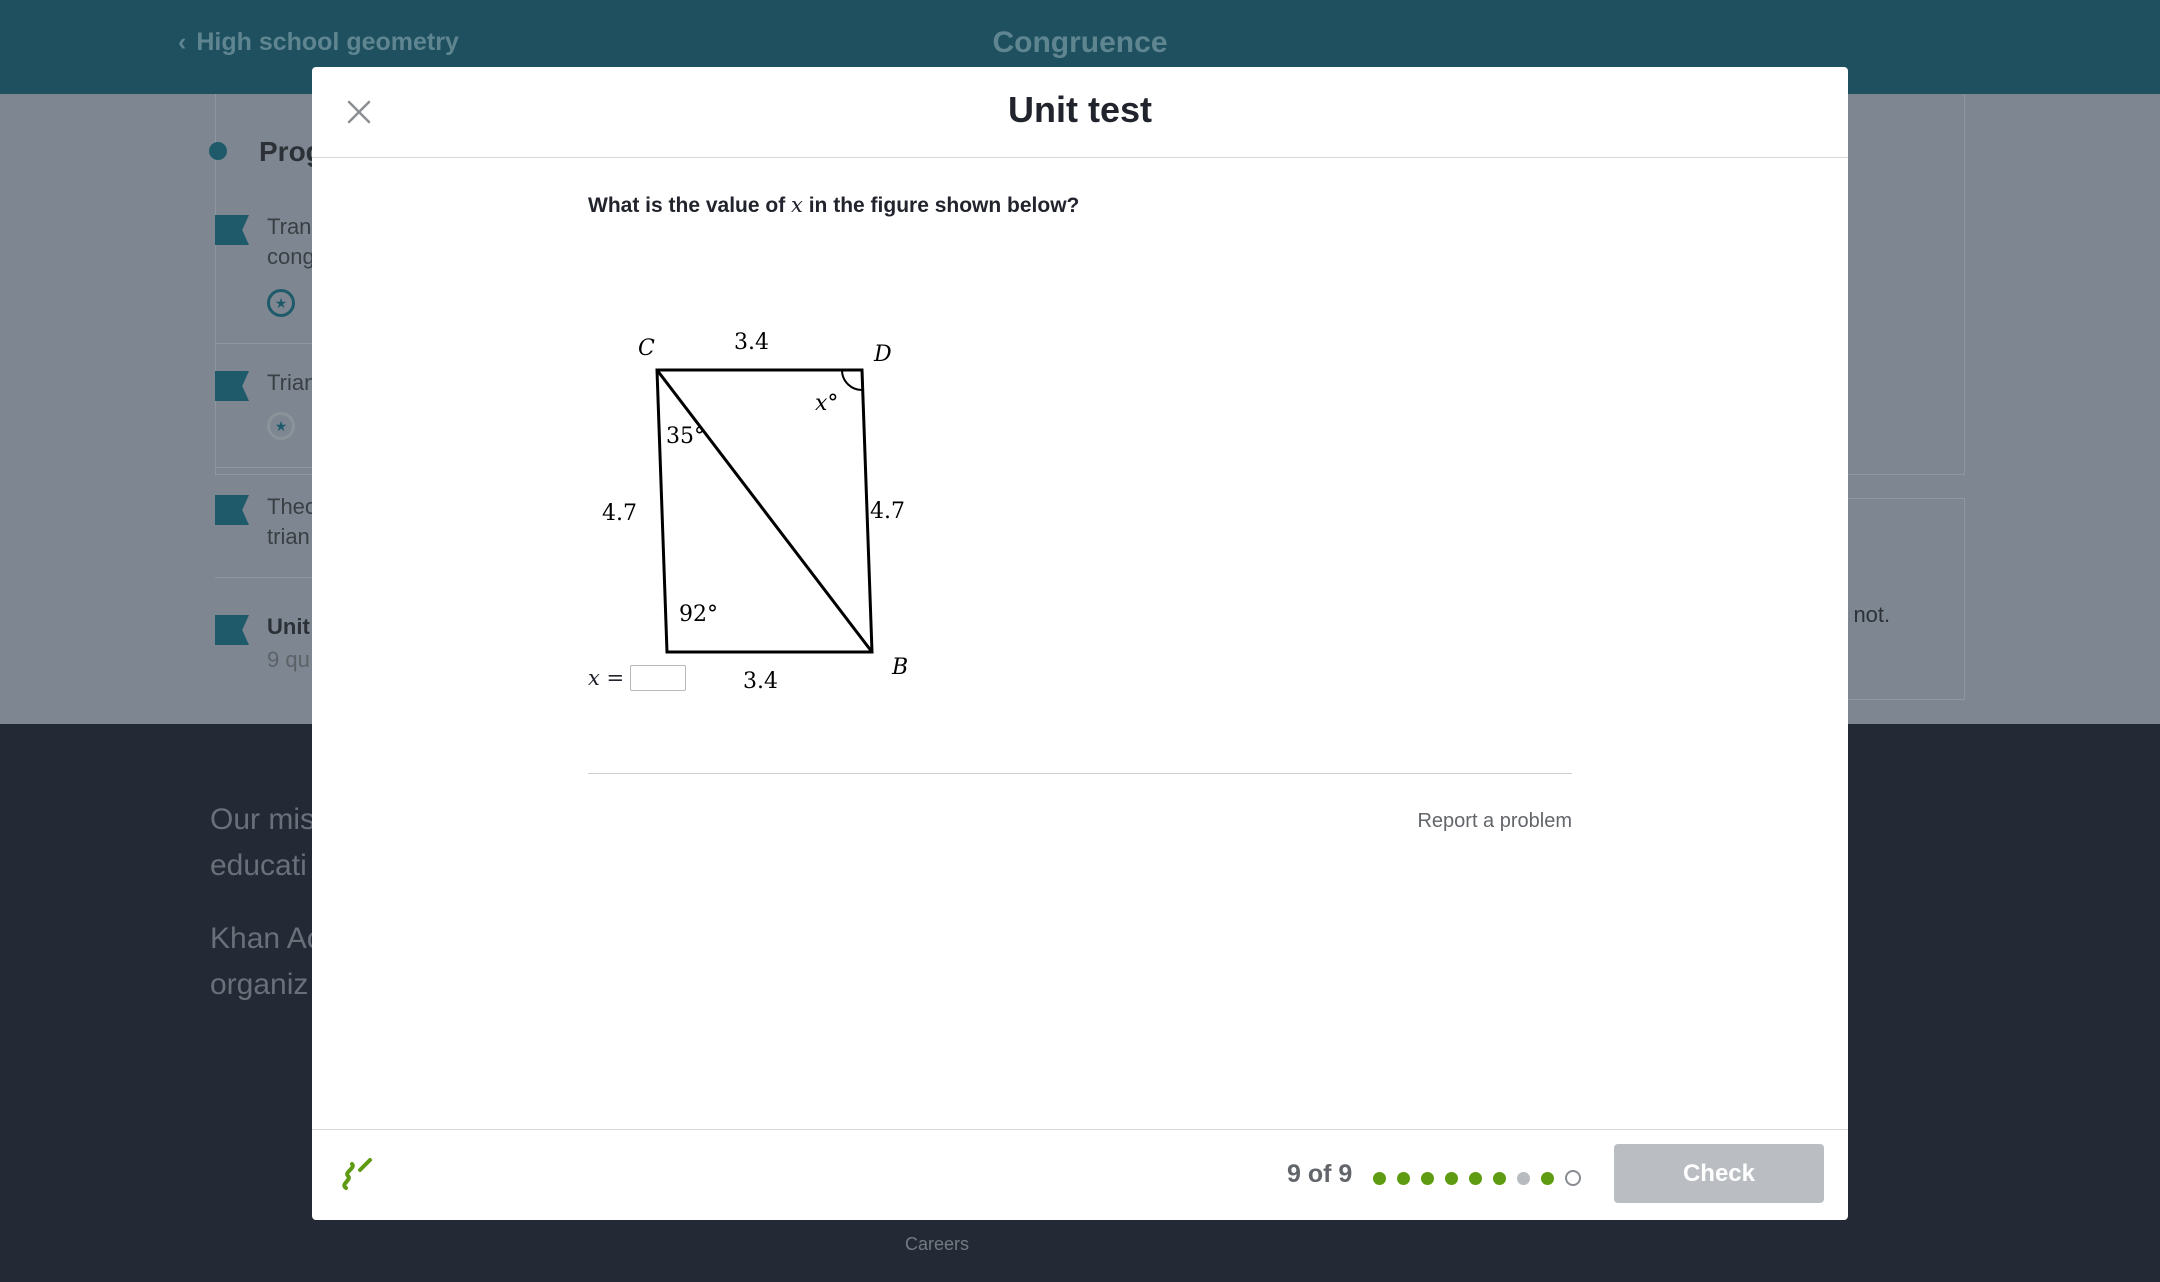  What do you see at coordinates (941, 205) in the screenshot?
I see `question-after: in the figure shown below?` at bounding box center [941, 205].